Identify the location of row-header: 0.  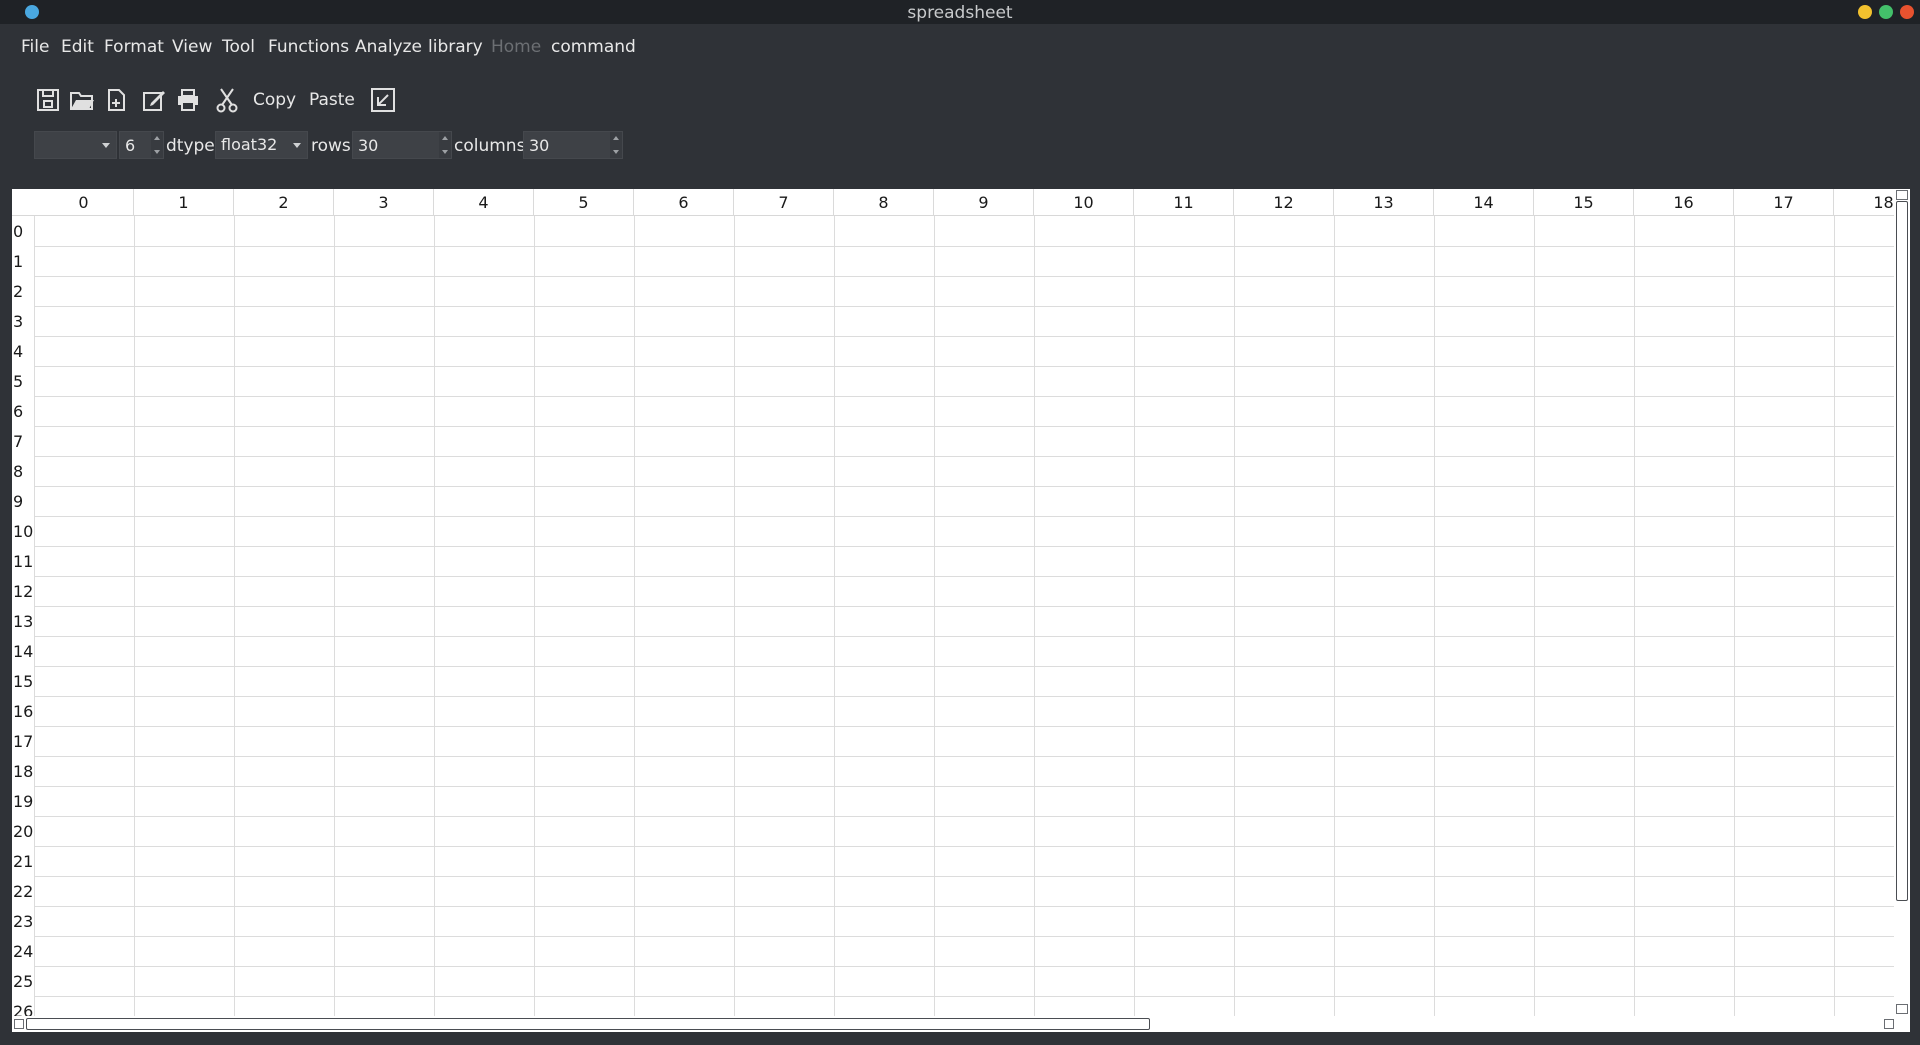
(23, 231).